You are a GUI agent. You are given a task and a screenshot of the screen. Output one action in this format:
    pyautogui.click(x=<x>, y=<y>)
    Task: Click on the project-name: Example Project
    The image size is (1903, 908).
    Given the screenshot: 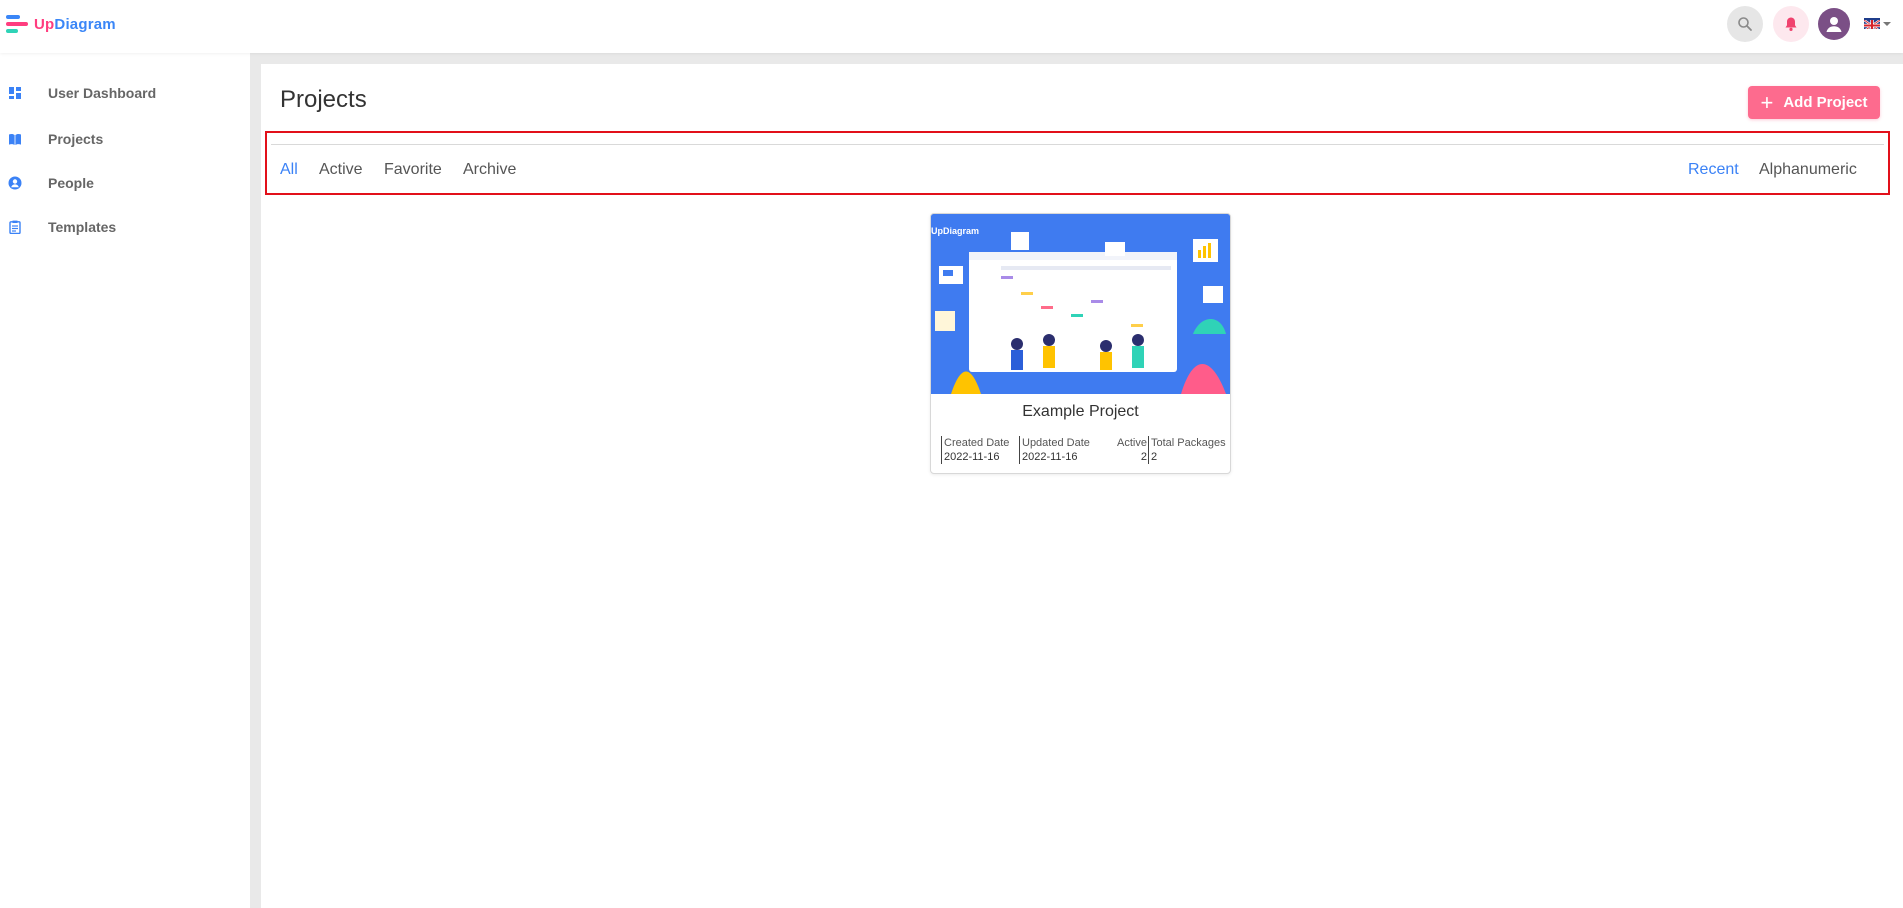 What is the action you would take?
    pyautogui.click(x=1080, y=411)
    